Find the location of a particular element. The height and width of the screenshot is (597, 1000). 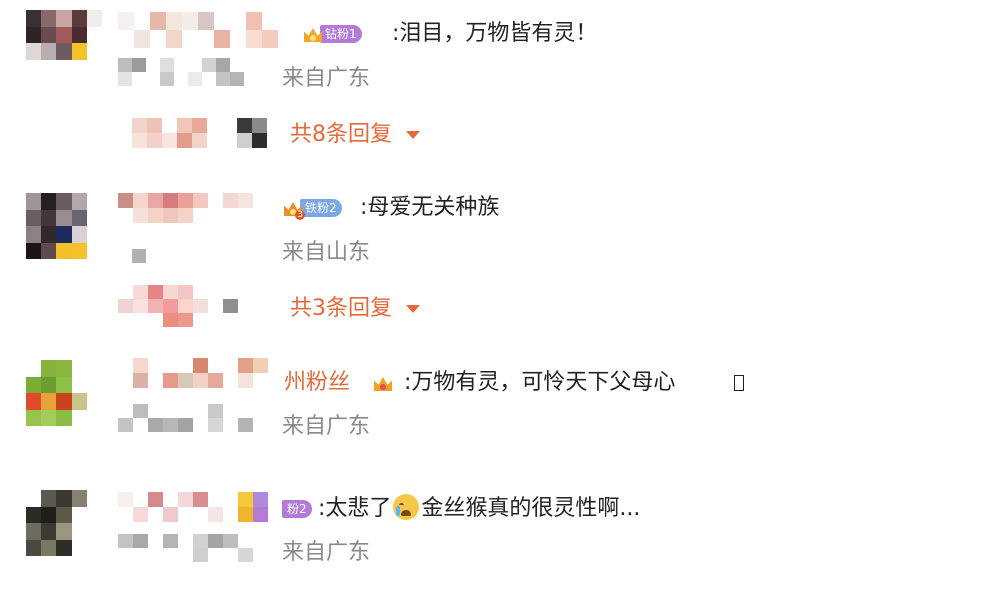

fan-badge: 3 铁粉2 is located at coordinates (312, 208).